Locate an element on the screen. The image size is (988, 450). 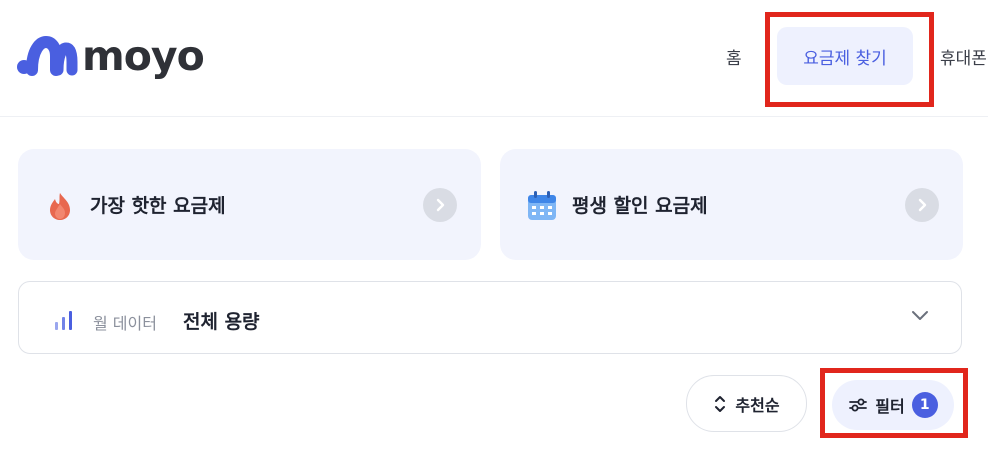
sort-label: 추천순 is located at coordinates (757, 405).